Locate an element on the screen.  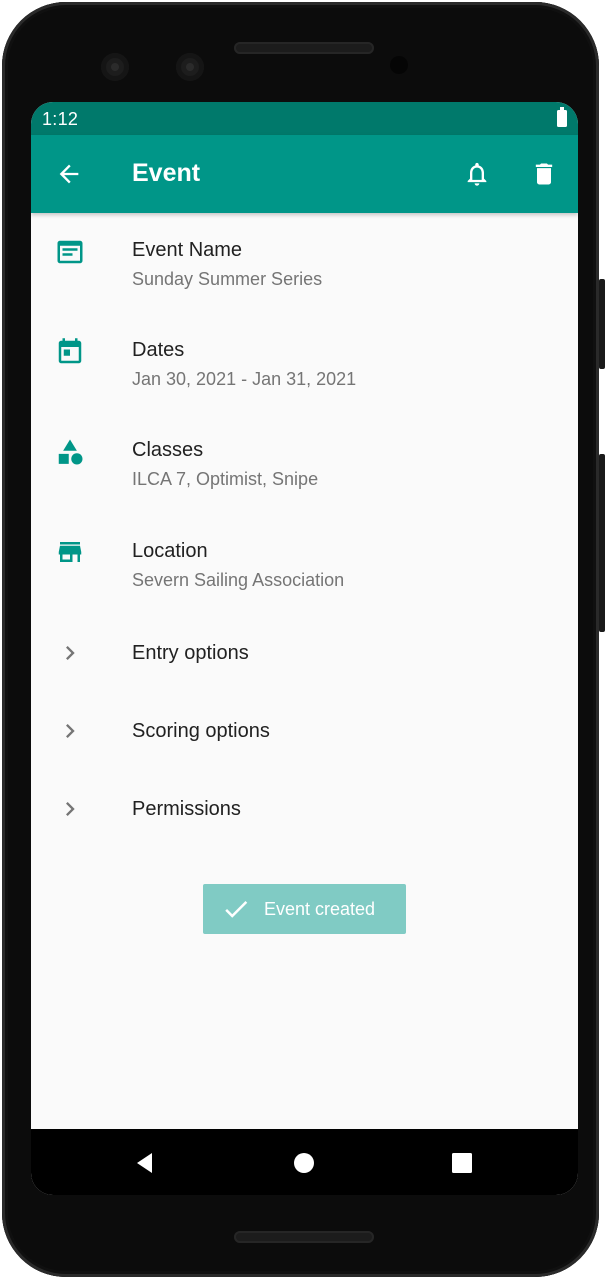
nav-back-button is located at coordinates (145, 1163).